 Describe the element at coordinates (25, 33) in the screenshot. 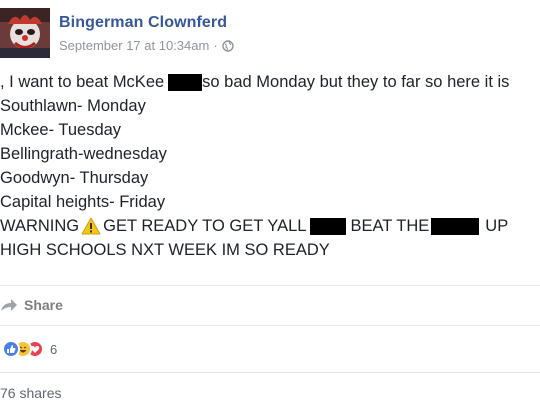

I see `avatar` at that location.